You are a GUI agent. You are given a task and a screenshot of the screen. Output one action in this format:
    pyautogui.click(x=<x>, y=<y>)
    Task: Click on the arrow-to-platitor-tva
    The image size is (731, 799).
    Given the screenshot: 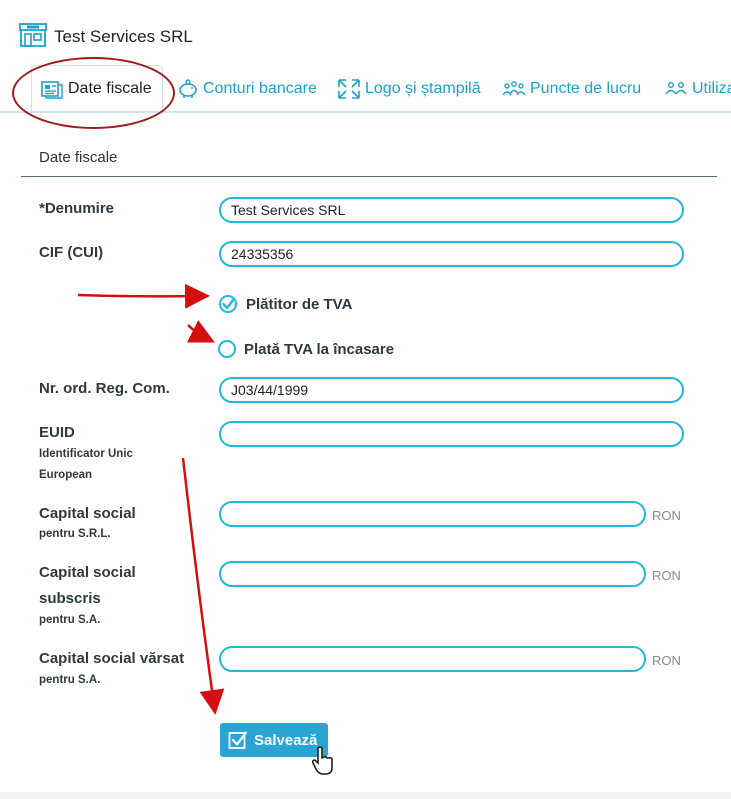 What is the action you would take?
    pyautogui.click(x=143, y=296)
    